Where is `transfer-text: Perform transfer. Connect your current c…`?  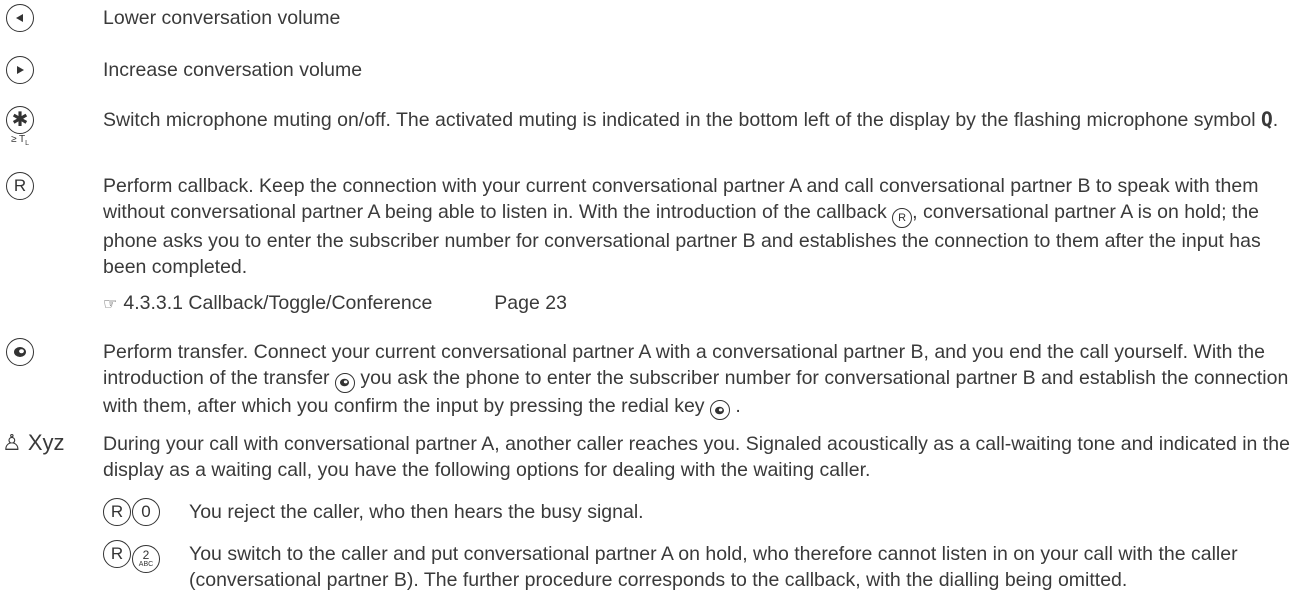
transfer-text: Perform transfer. Connect your current c… is located at coordinates (703, 379).